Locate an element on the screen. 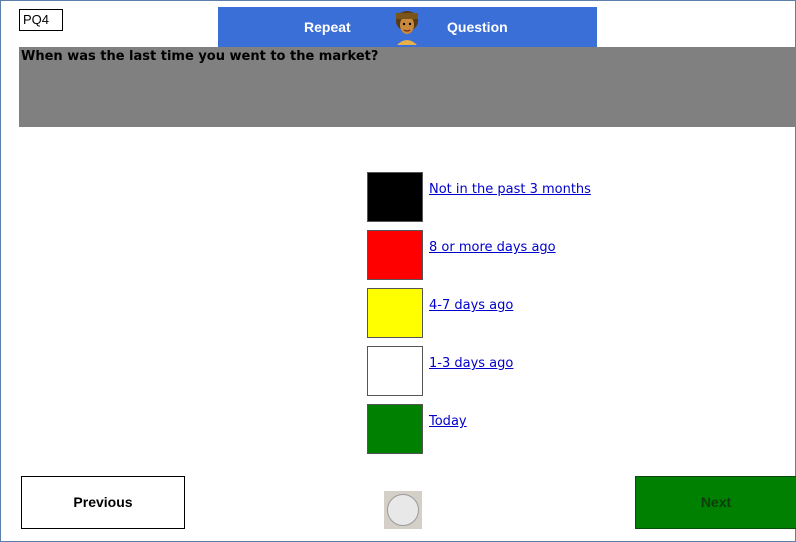 Image resolution: width=796 pixels, height=542 pixels. option-label: 4-7 days ago is located at coordinates (471, 305).